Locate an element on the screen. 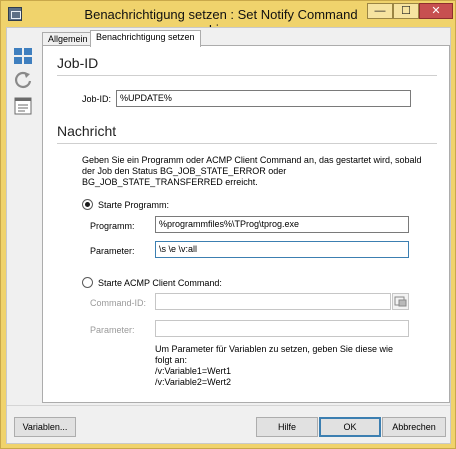 Image resolution: width=456 pixels, height=449 pixels. program-label: Programm: is located at coordinates (112, 226).